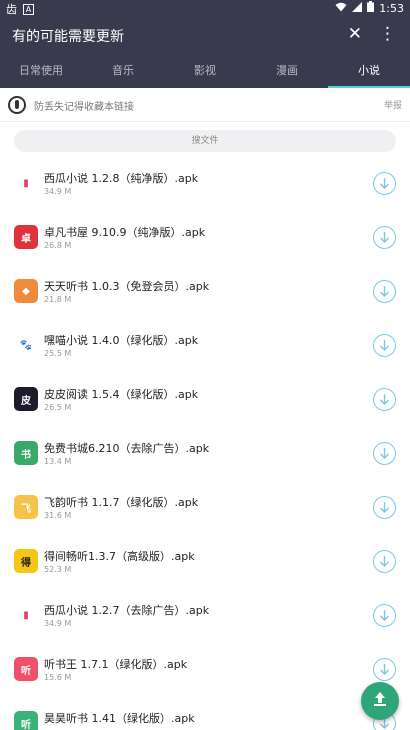 This screenshot has height=730, width=410. Describe the element at coordinates (58, 569) in the screenshot. I see `file-size: 52.3 M` at that location.